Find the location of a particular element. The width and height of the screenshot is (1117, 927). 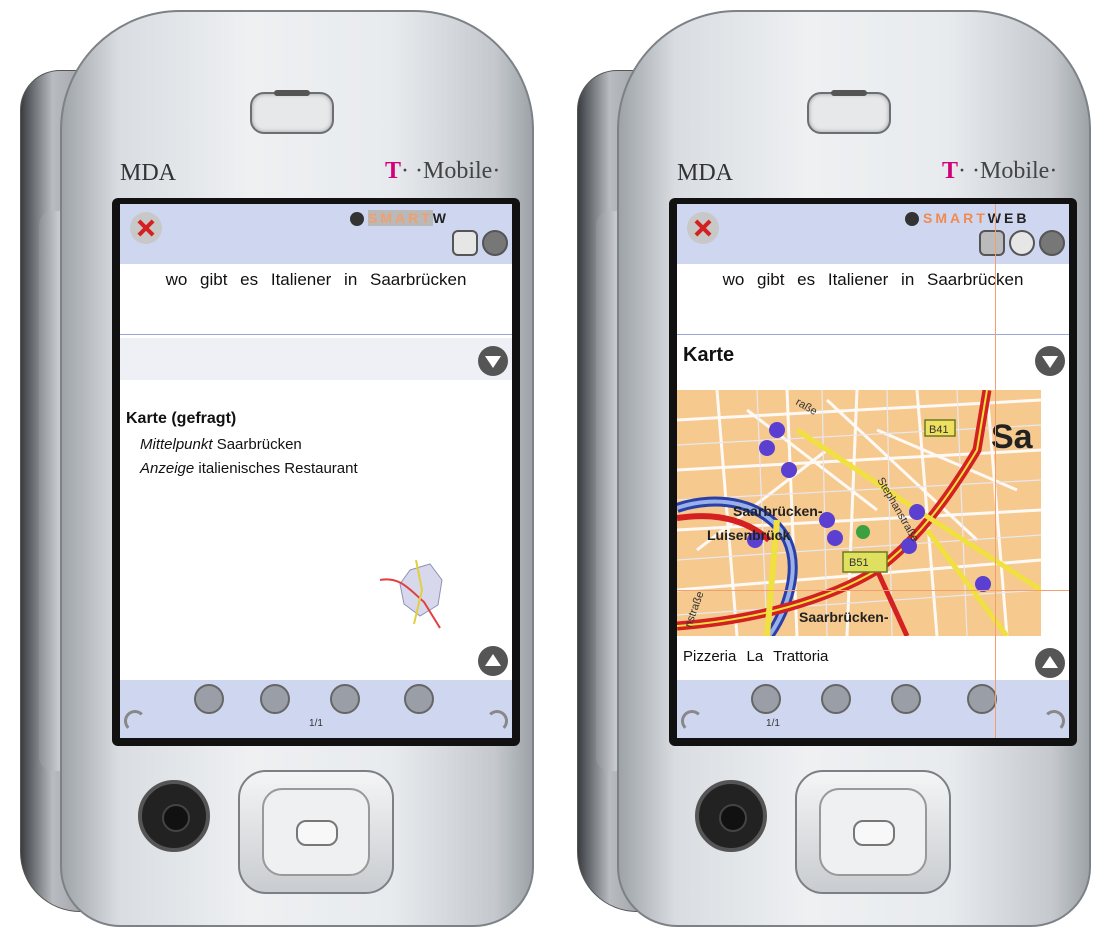

smartweb-logo: SMARTWEB is located at coordinates (967, 218).